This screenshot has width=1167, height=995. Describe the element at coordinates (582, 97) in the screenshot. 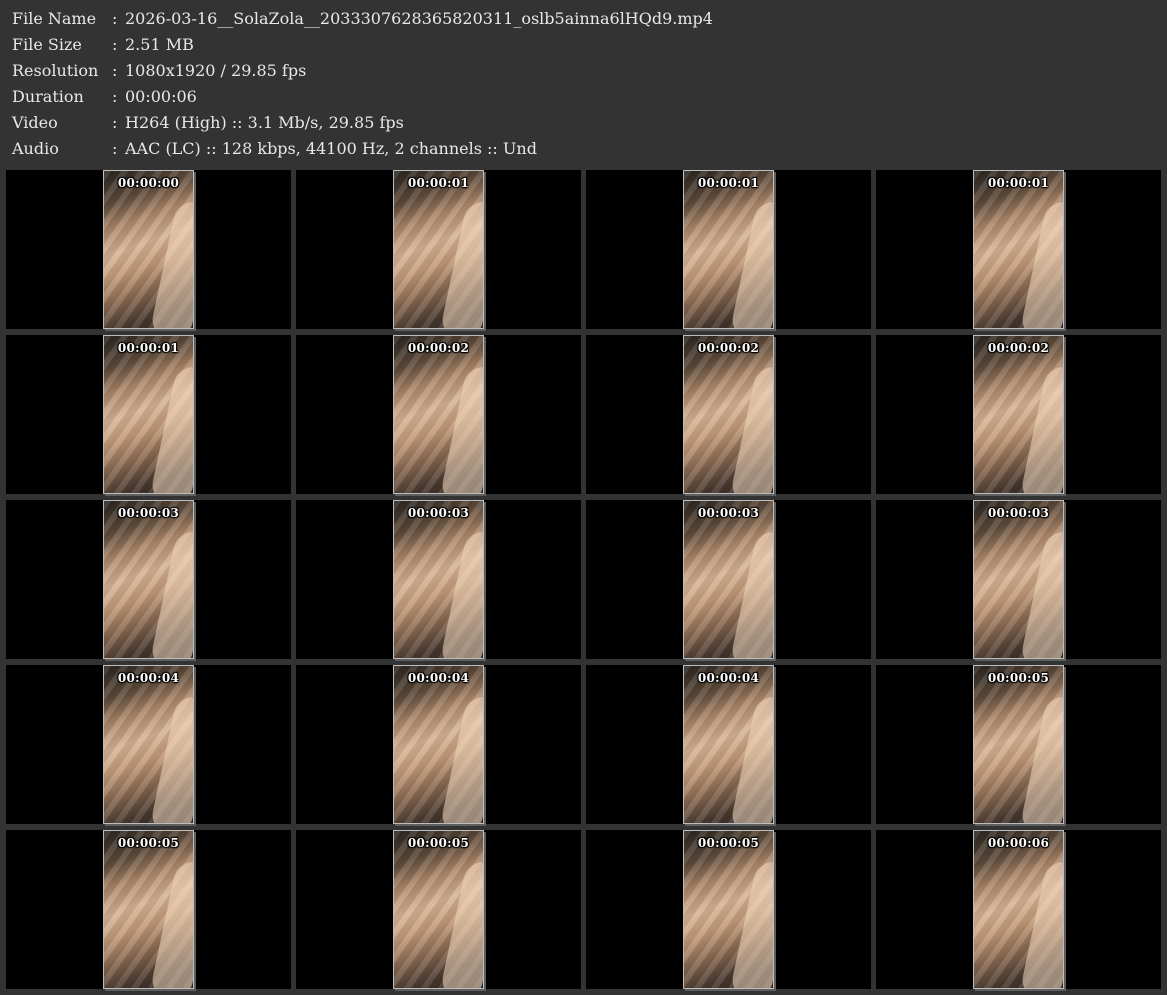

I see `info-row-duration: Duration:00:00:06` at that location.